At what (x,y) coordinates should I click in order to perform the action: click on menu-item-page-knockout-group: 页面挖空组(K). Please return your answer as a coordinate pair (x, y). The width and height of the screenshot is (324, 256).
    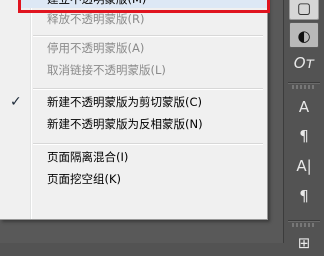
    Looking at the image, I should click on (133, 179).